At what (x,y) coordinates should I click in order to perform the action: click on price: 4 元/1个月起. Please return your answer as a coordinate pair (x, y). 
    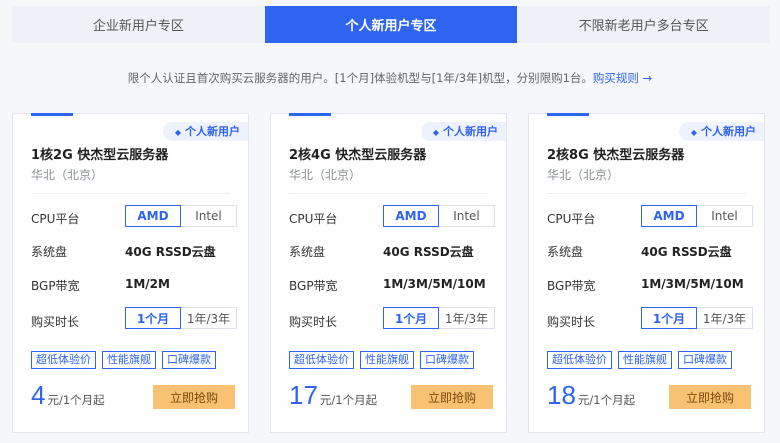
    Looking at the image, I should click on (68, 395).